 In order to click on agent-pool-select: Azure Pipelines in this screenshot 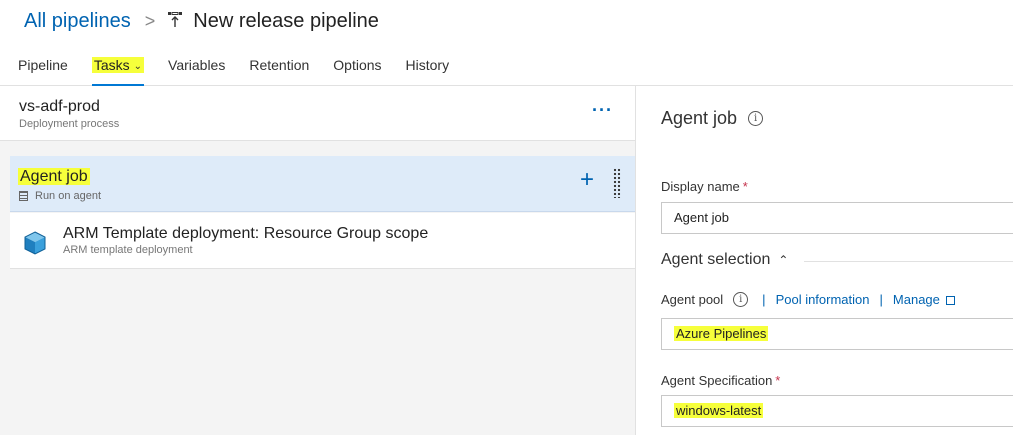, I will do `click(837, 334)`.